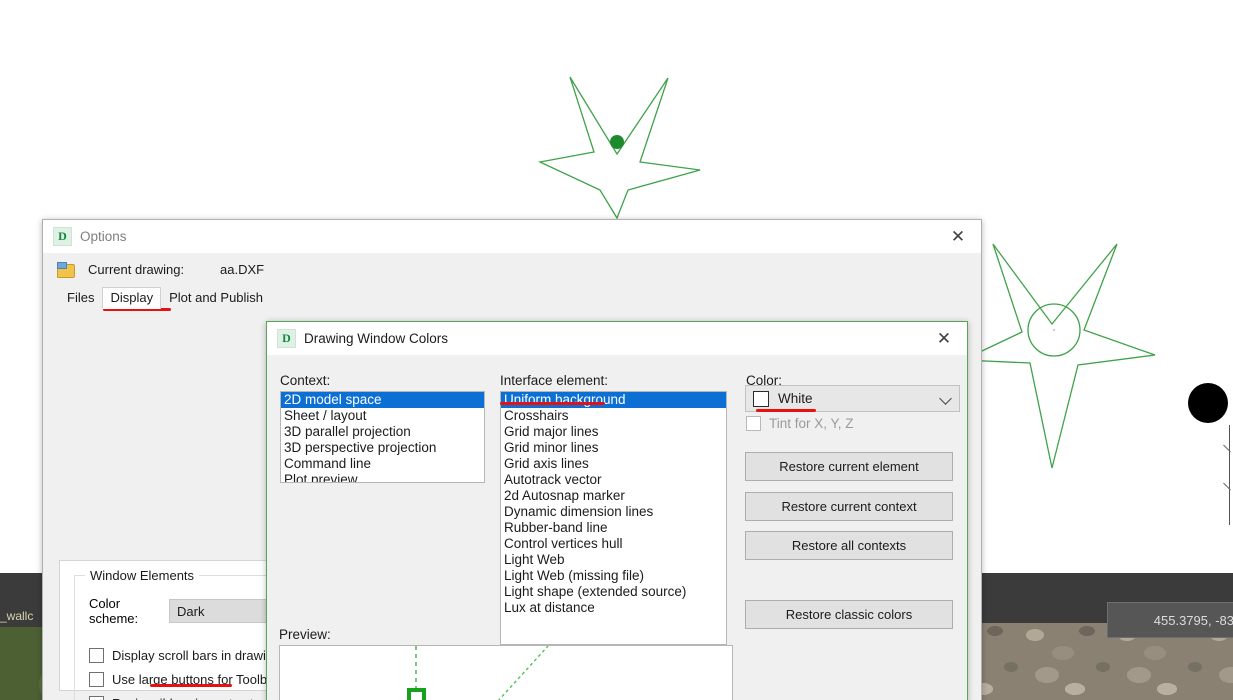  I want to click on context-item-command-line: Command line, so click(382, 464).